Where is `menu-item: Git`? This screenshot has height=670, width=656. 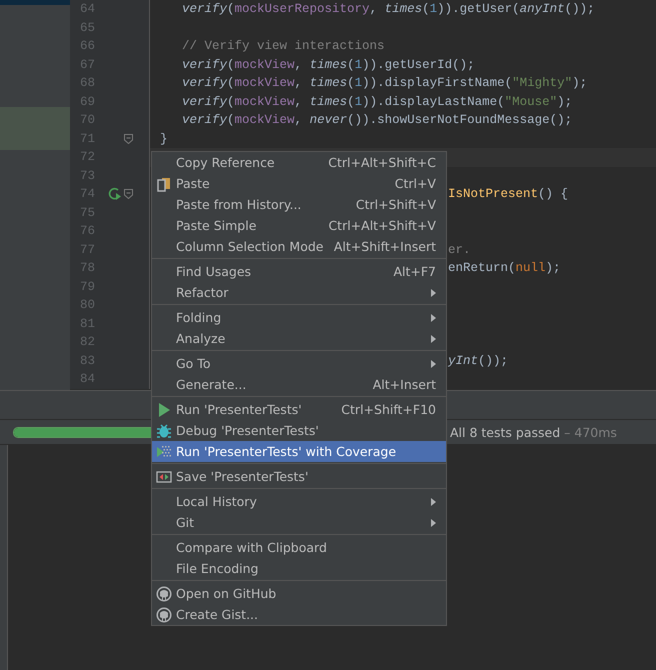
menu-item: Git is located at coordinates (299, 522).